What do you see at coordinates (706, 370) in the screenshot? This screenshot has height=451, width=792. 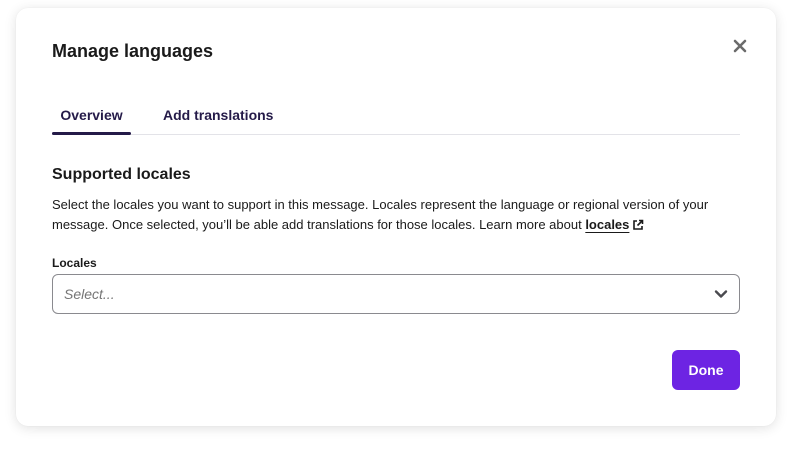 I see `done-button: Done` at bounding box center [706, 370].